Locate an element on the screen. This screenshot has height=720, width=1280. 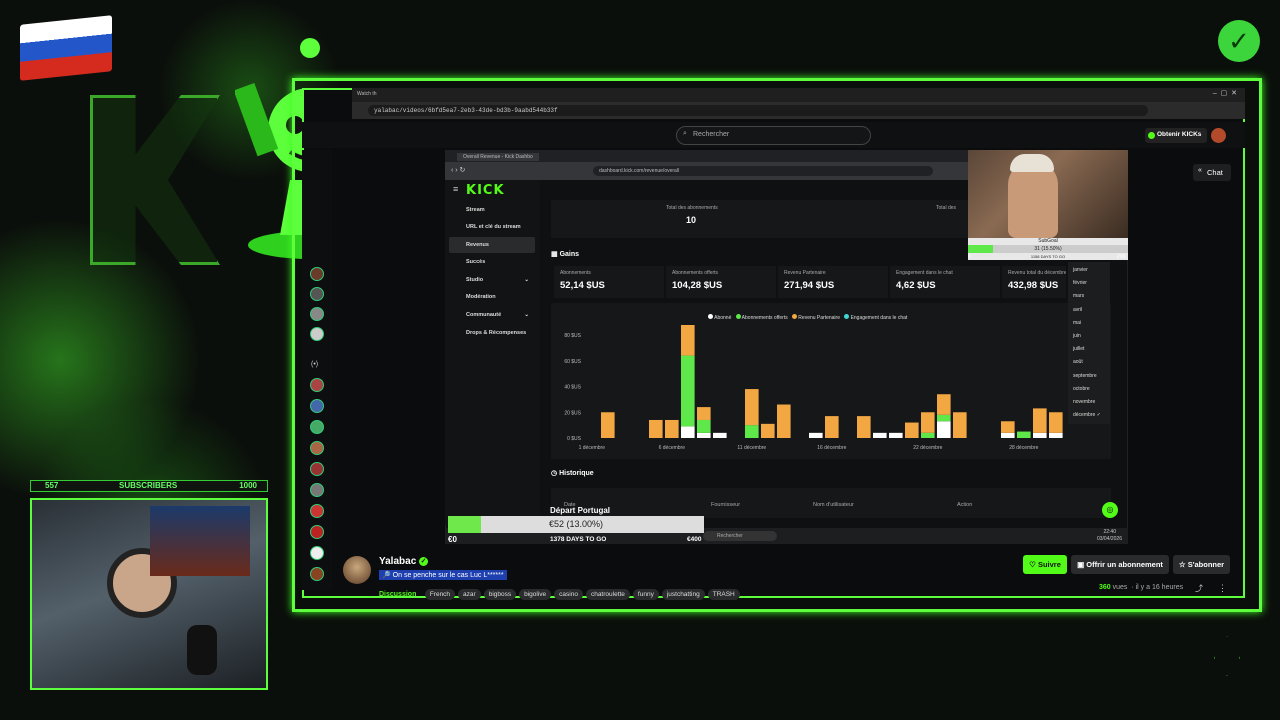
total-subscriptions-card: Total des abonnements 10 is located at coordinates (691, 219).